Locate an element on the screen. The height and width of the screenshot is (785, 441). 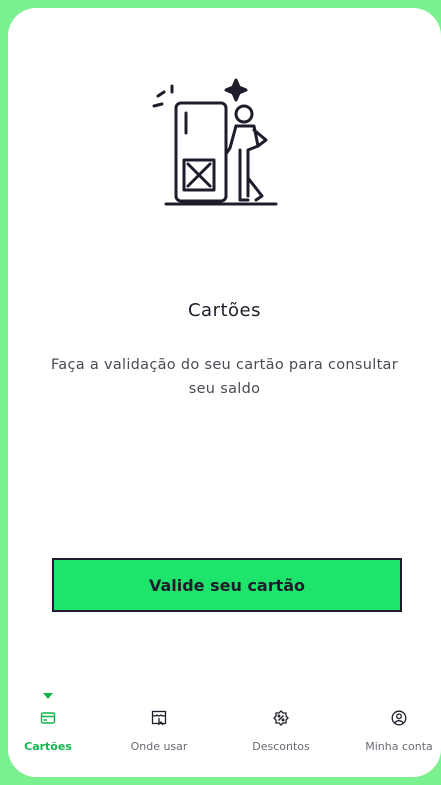
store-icon is located at coordinates (159, 718).